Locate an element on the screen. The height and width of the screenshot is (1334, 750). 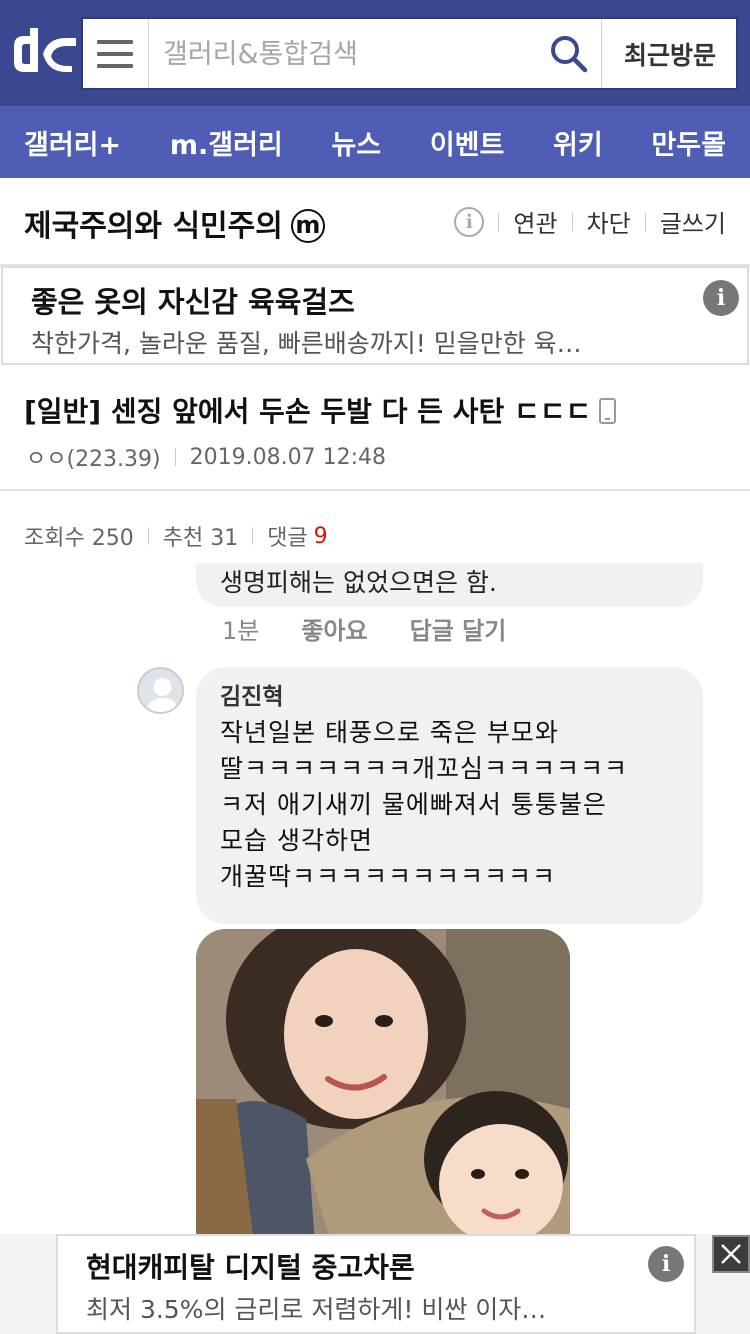
comment-actions: 1분 좋아요 답글 달기 is located at coordinates (385, 628).